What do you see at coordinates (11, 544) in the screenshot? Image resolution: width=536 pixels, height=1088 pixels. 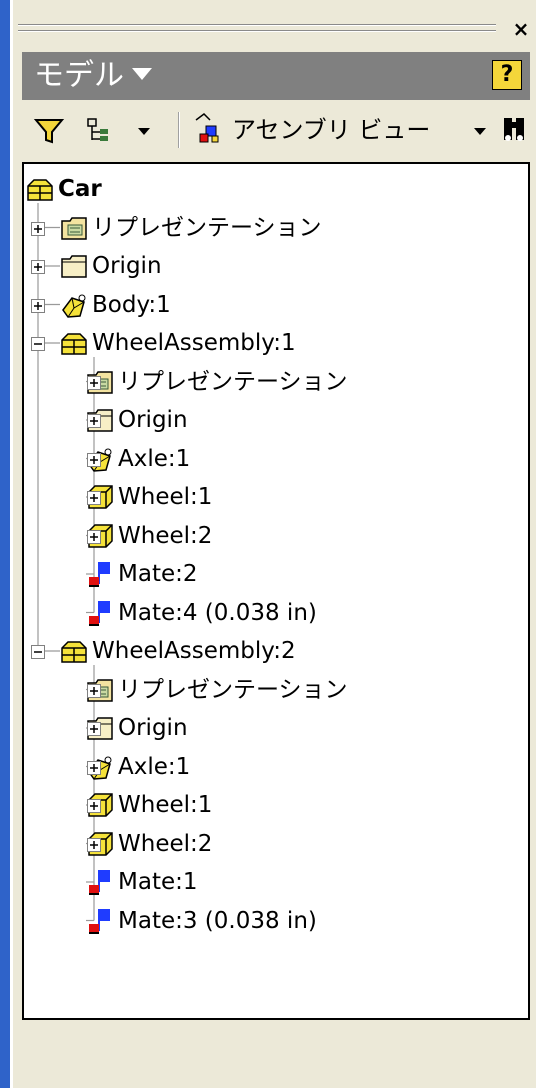 I see `window-left-edge-highlight` at bounding box center [11, 544].